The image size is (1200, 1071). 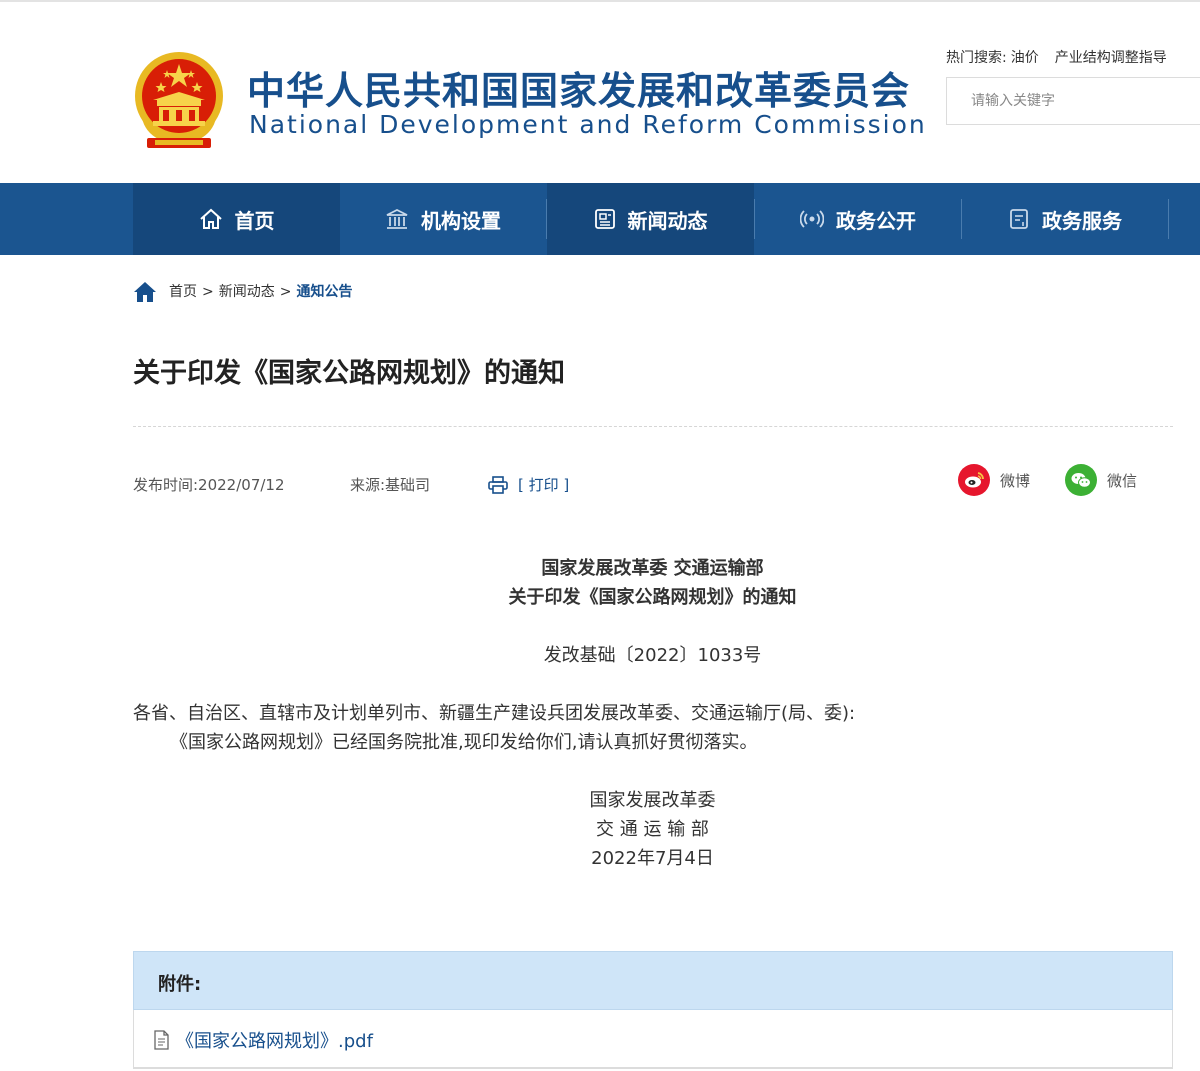 I want to click on nav-divider, so click(x=1168, y=219).